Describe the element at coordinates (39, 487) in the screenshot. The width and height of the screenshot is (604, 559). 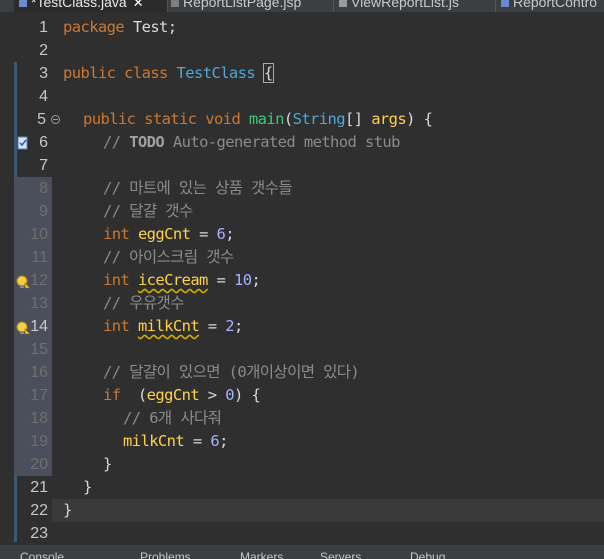
I see `line-number: 21` at that location.